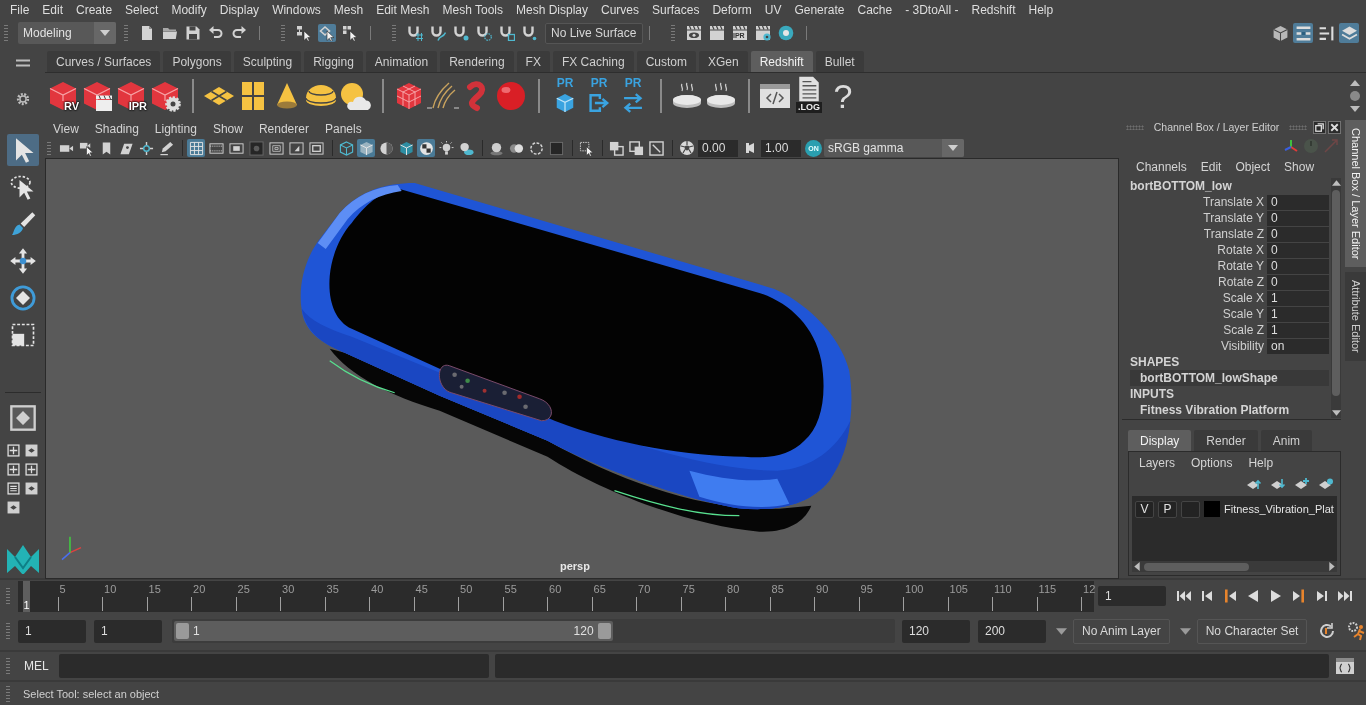 This screenshot has width=1366, height=705. Describe the element at coordinates (406, 148) in the screenshot. I see `wireframe-shaded-cube-icon` at that location.